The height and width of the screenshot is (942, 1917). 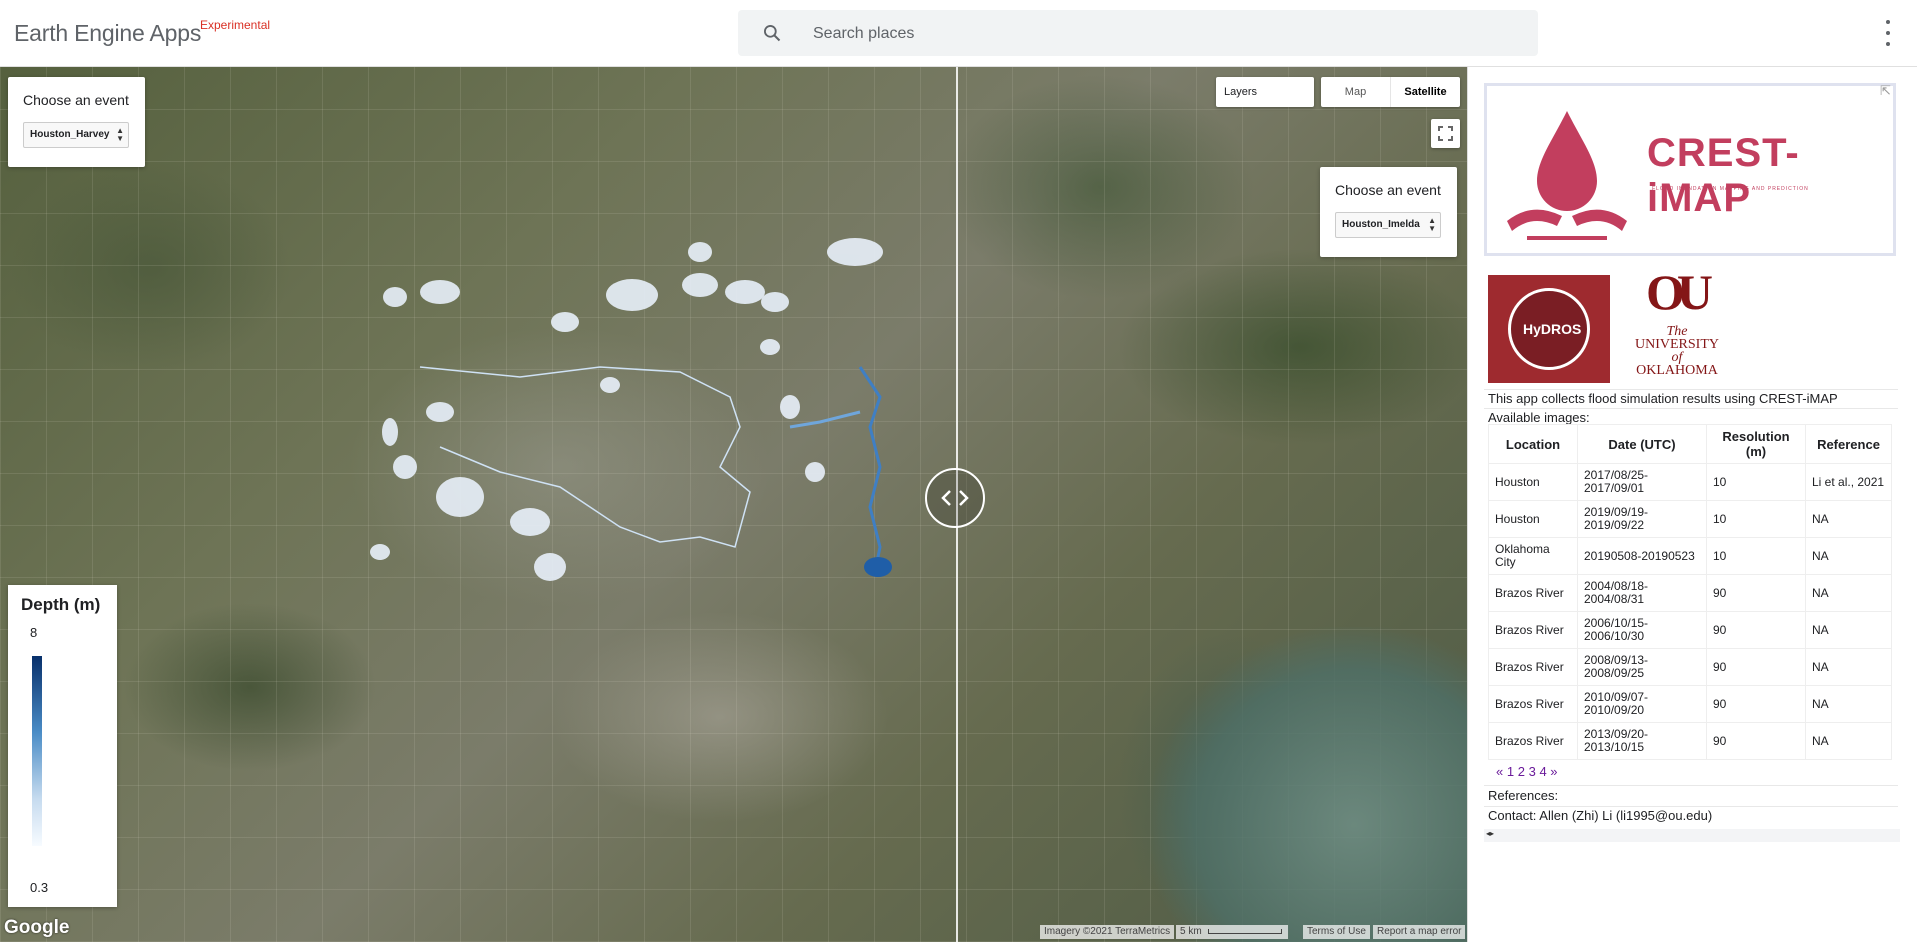 I want to click on search-input, so click(x=1163, y=34).